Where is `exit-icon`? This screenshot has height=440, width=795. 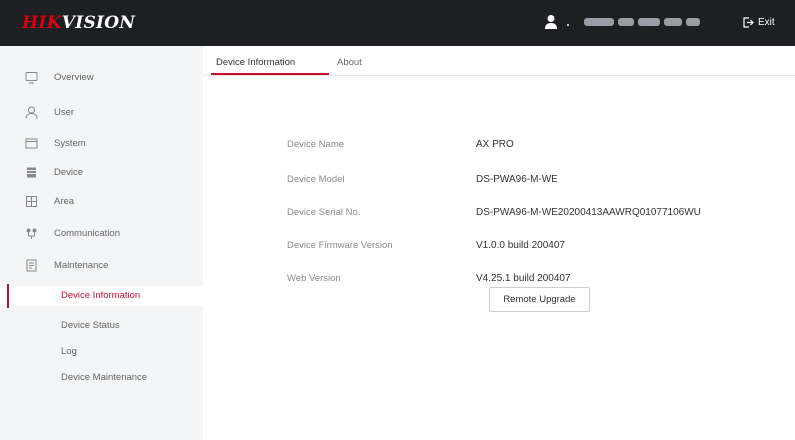 exit-icon is located at coordinates (748, 22).